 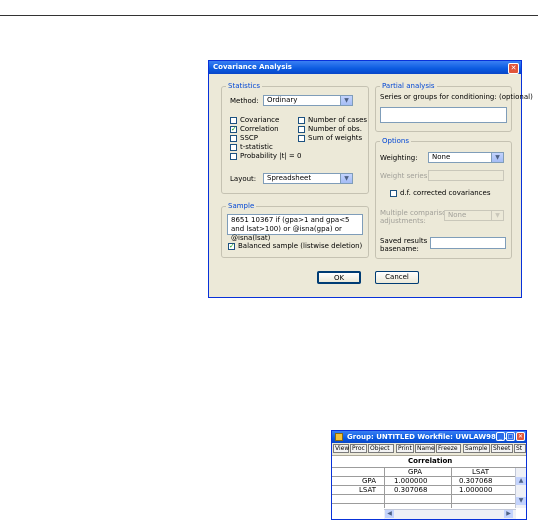 I want to click on scroll-up-icon: ▲, so click(x=521, y=481).